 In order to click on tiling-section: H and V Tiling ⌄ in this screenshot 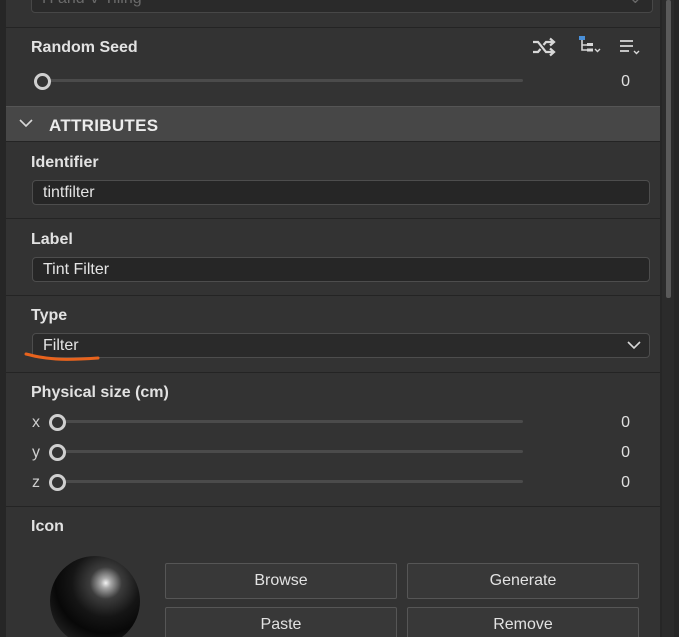, I will do `click(333, 13)`.